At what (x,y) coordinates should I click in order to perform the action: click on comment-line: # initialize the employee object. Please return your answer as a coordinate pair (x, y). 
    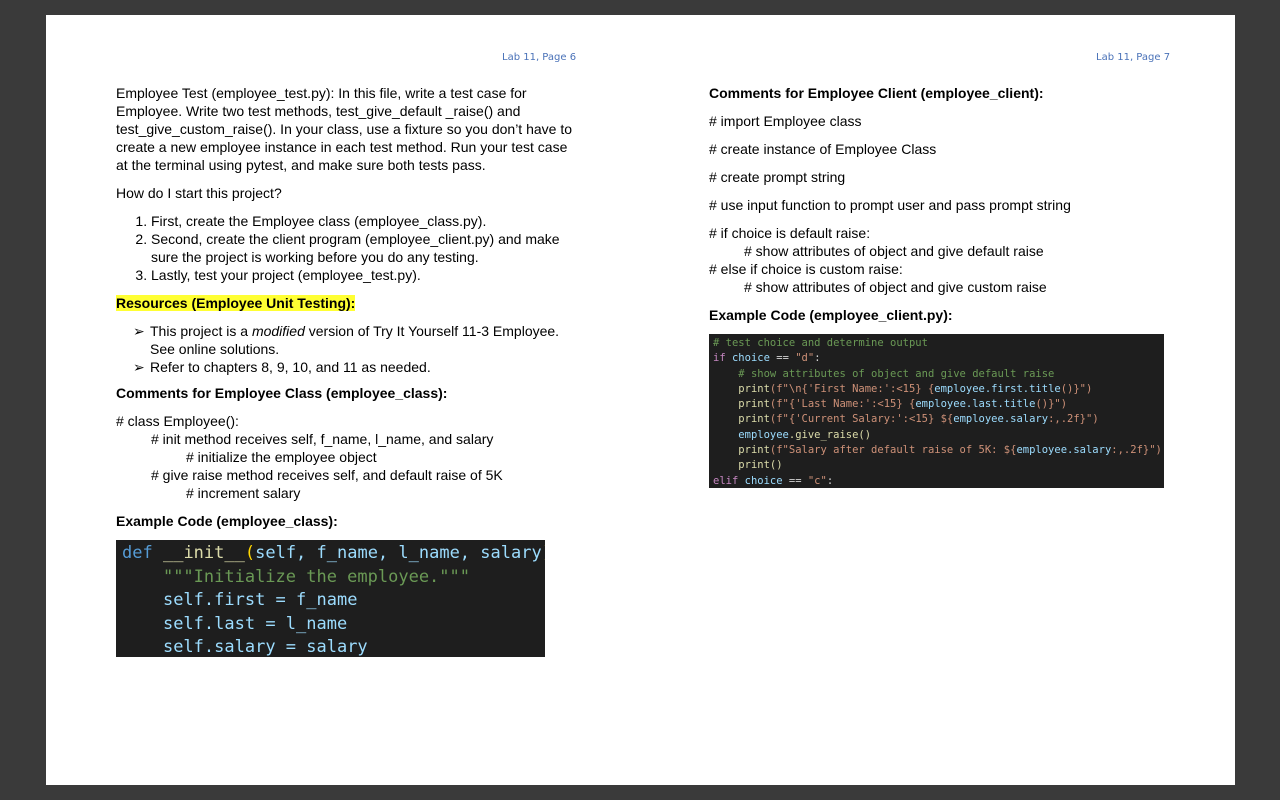
    Looking at the image, I should click on (281, 457).